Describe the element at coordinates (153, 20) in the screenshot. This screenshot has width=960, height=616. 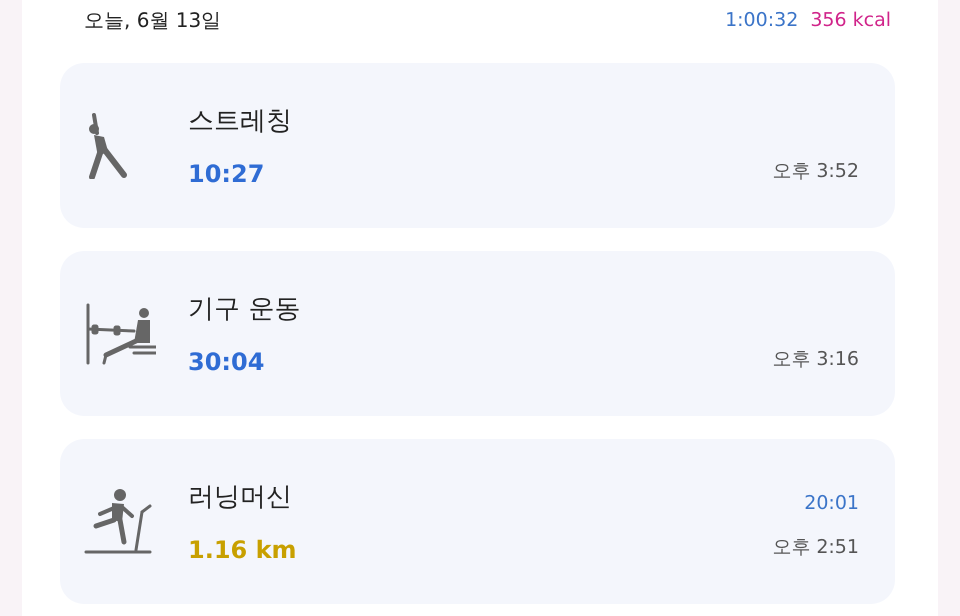
I see `date-heading: 오늘, 6월 13일` at that location.